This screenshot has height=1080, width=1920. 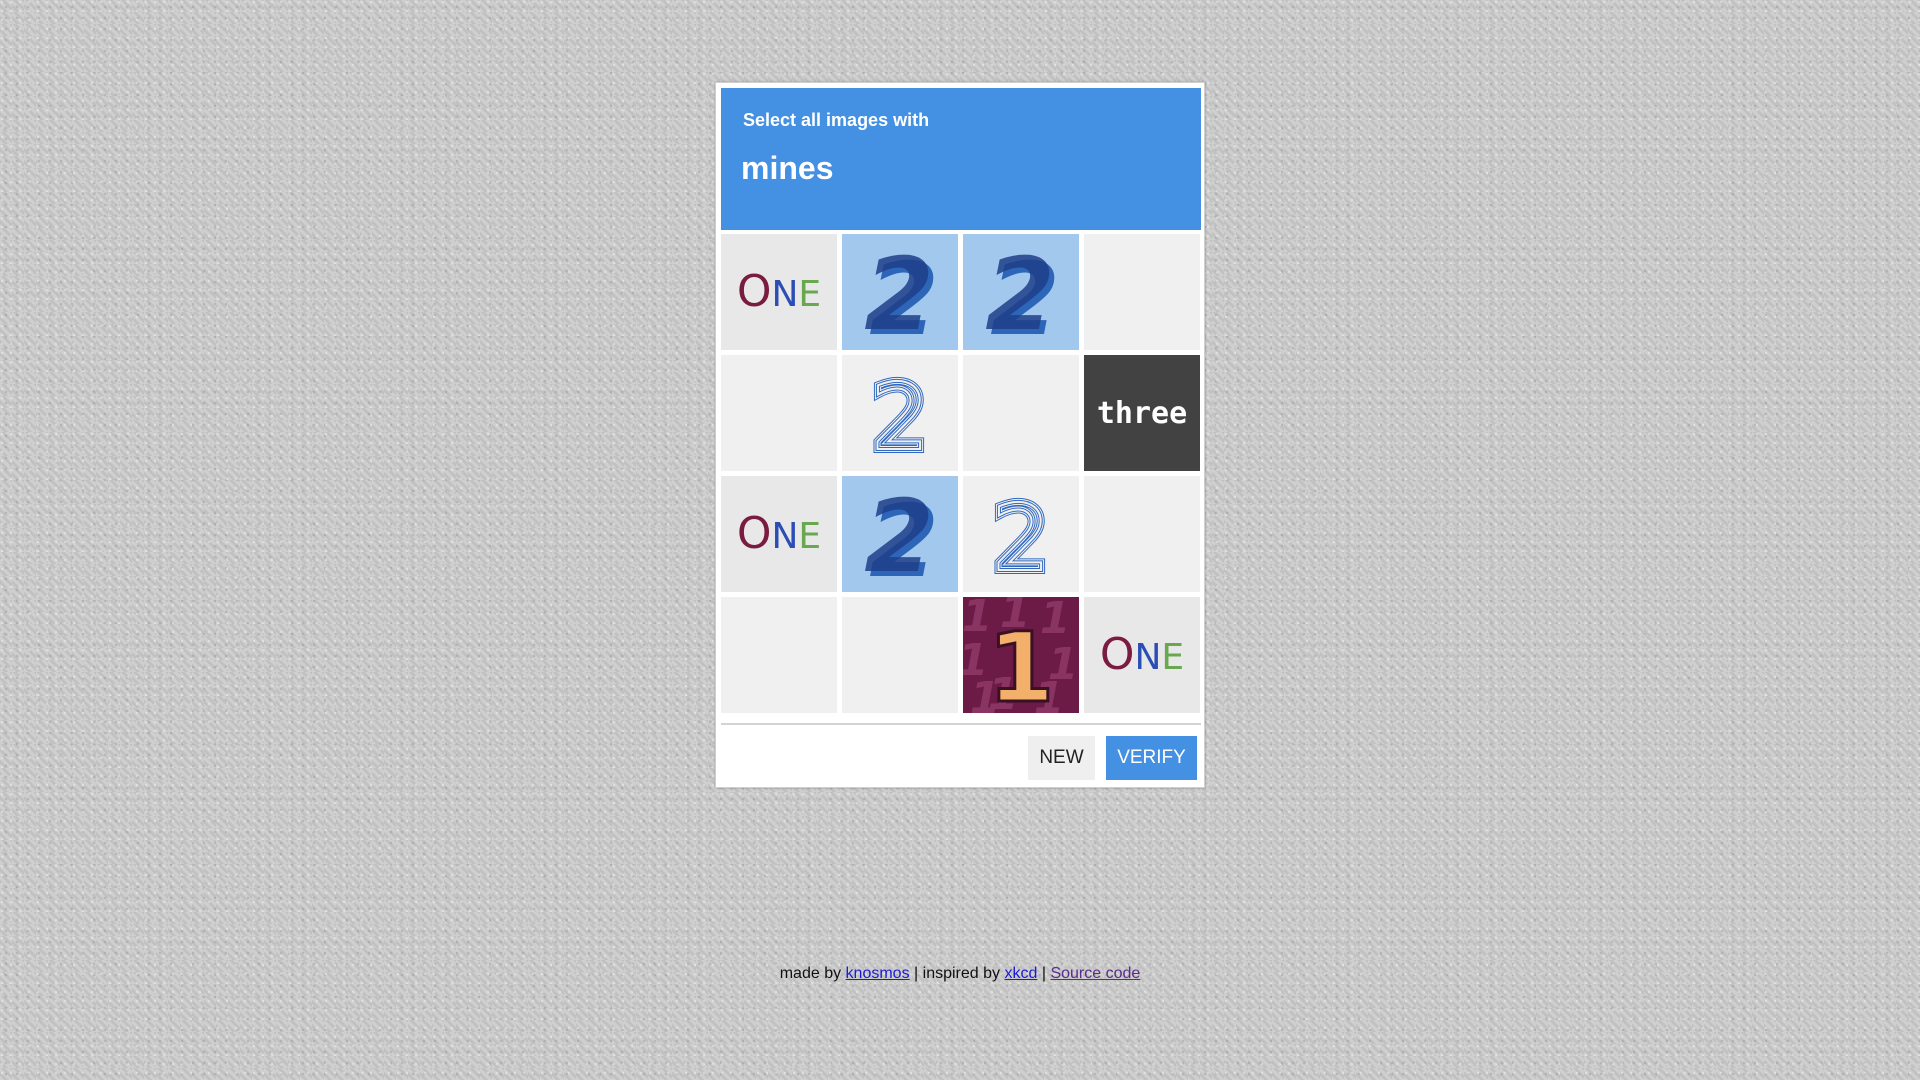 What do you see at coordinates (878, 973) in the screenshot?
I see `author-link: knosmos` at bounding box center [878, 973].